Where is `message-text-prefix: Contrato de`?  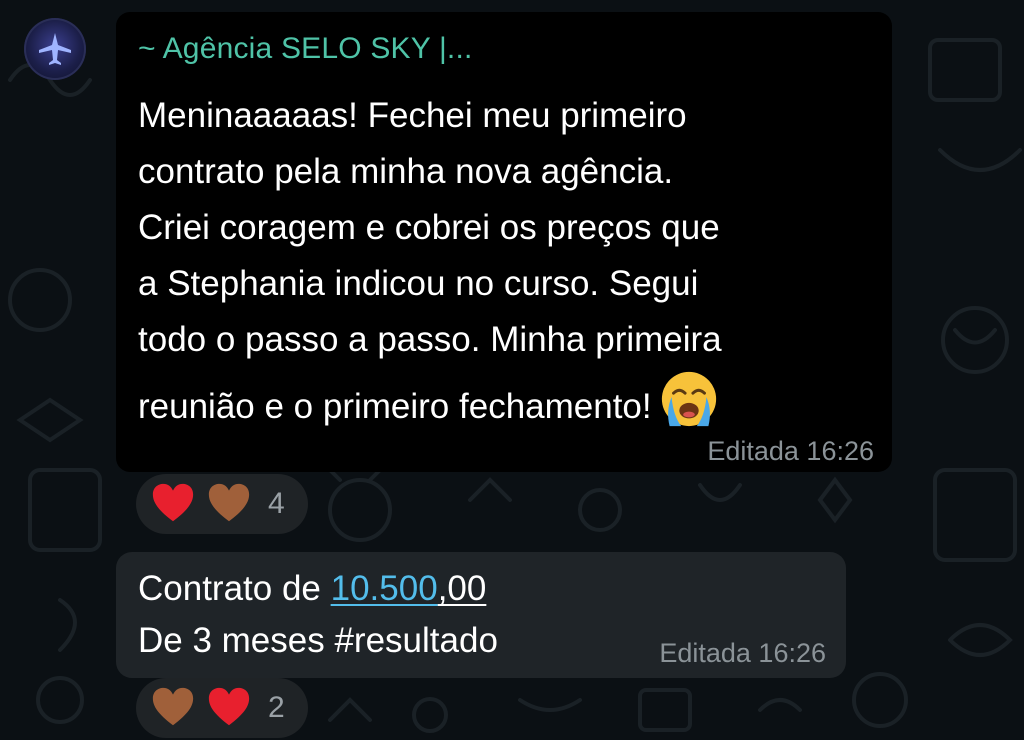
message-text-prefix: Contrato de is located at coordinates (234, 588).